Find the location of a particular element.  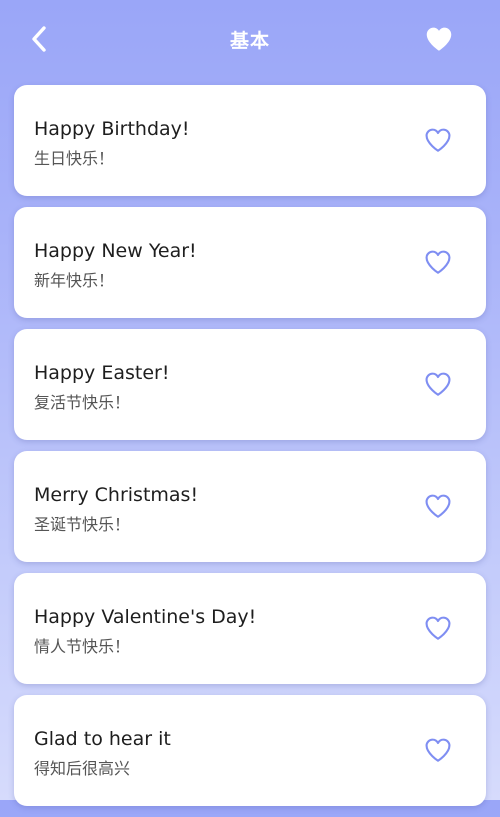

phrase-card: Merry Christmas! 圣诞节快乐！ is located at coordinates (250, 506).